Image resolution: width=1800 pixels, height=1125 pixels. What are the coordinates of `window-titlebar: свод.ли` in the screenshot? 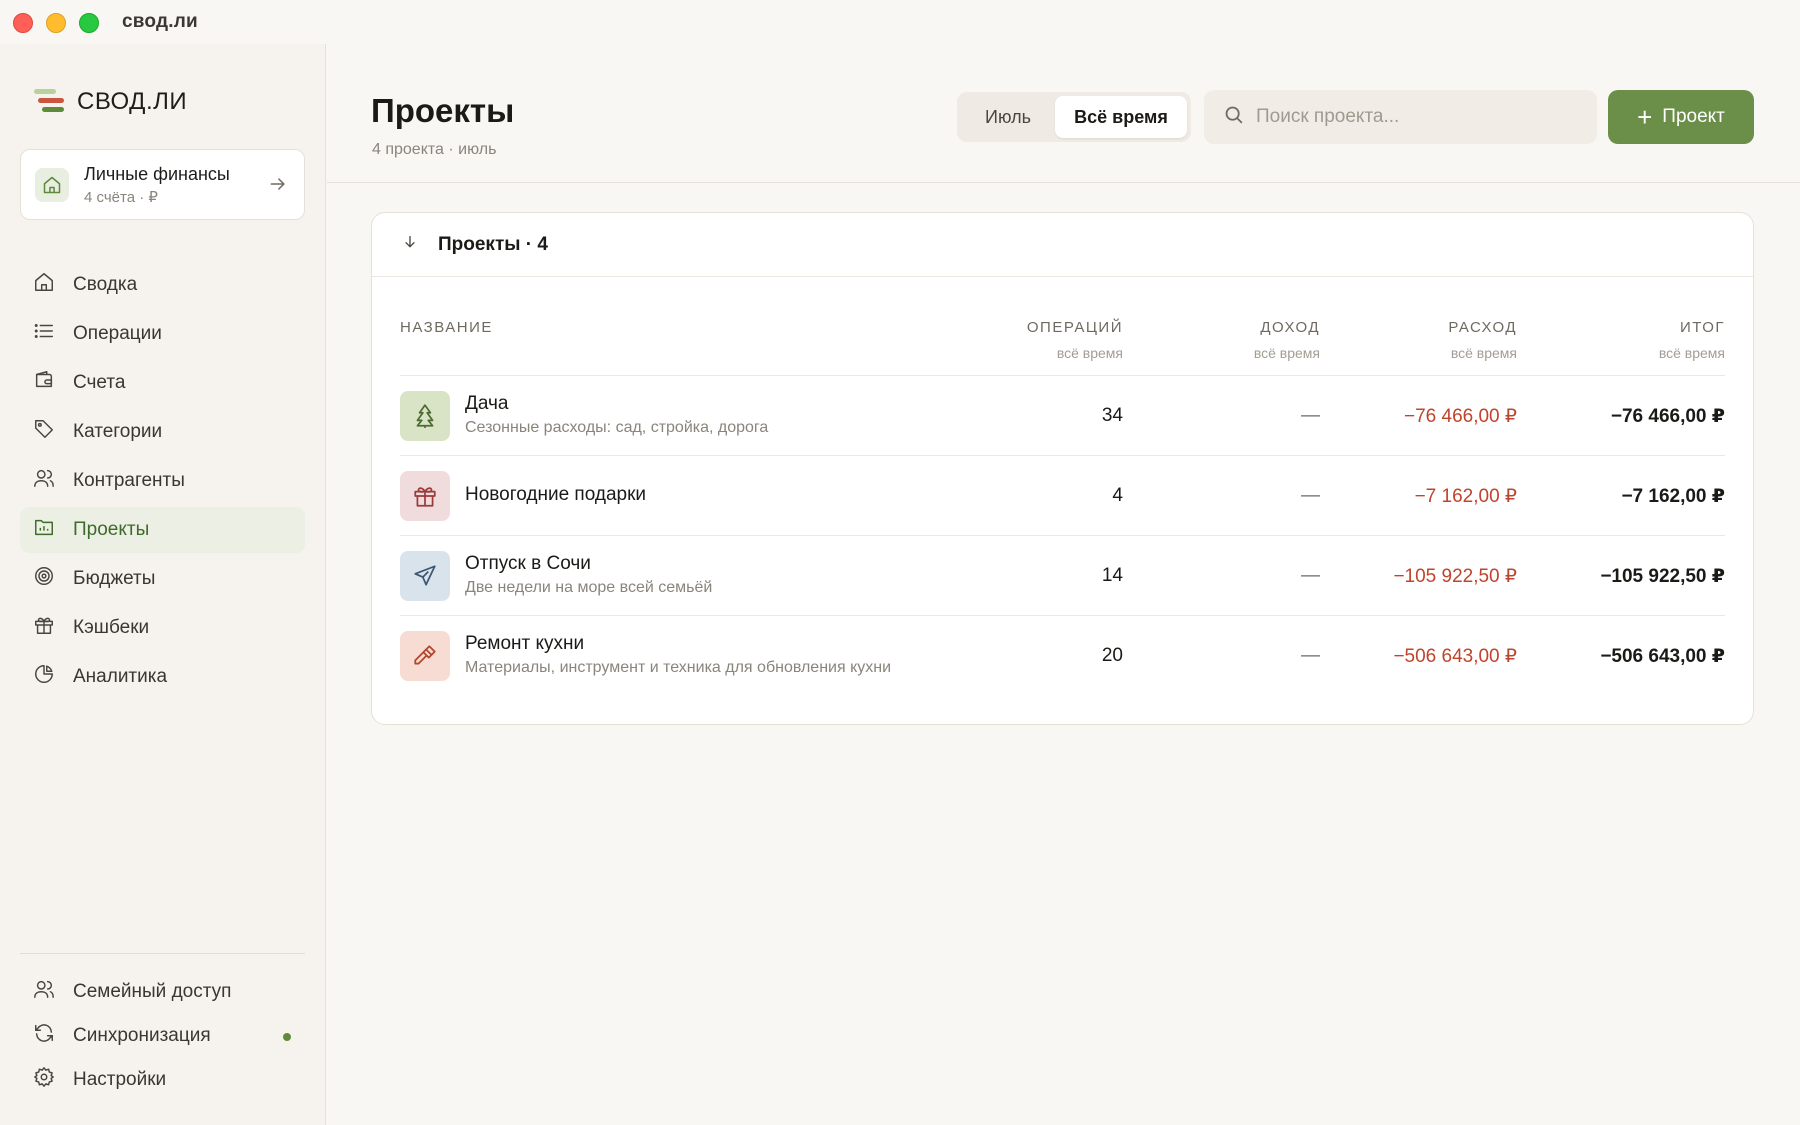 It's located at (900, 22).